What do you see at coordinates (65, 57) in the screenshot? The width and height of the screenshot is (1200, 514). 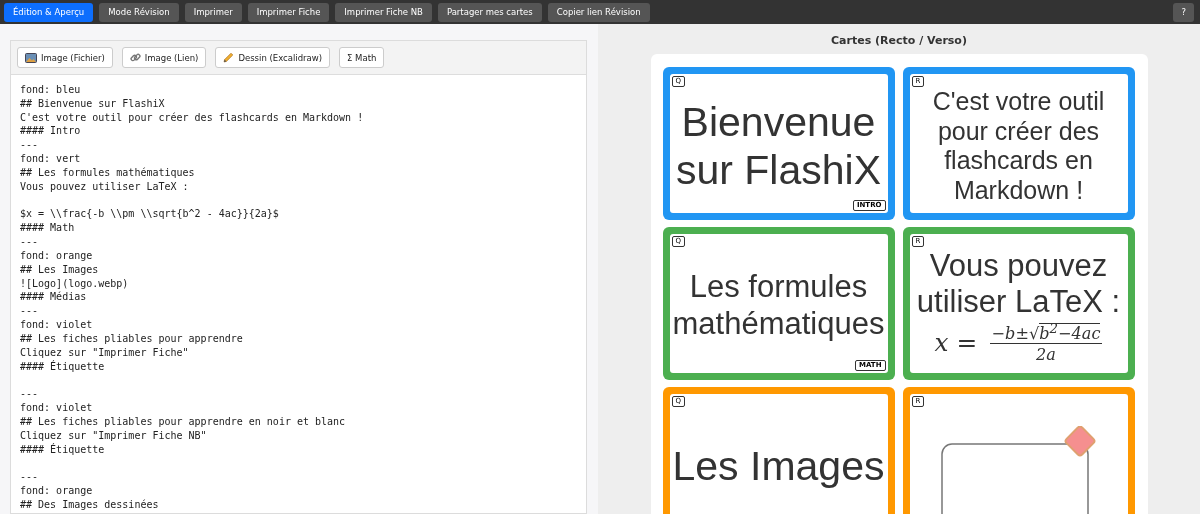 I see `toolbar-button: Image (Fichier)` at bounding box center [65, 57].